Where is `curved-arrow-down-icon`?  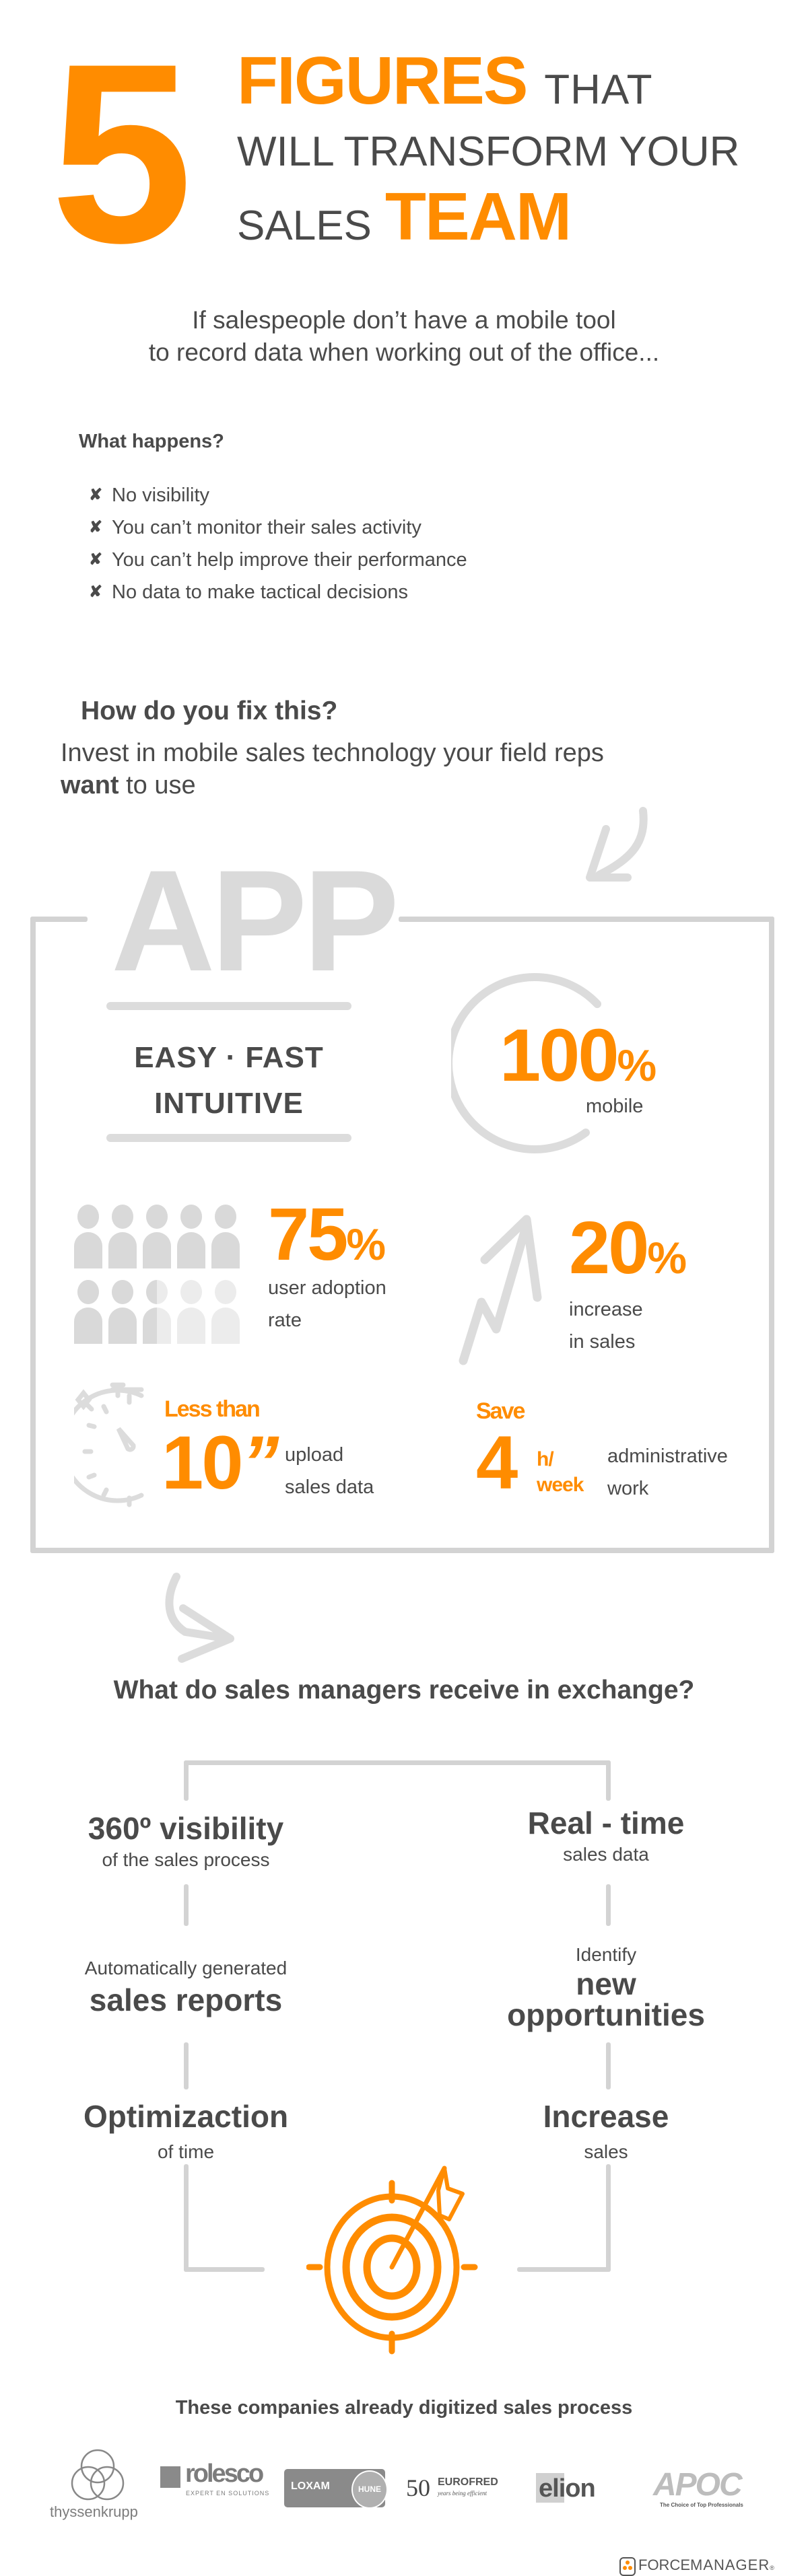 curved-arrow-down-icon is located at coordinates (617, 844).